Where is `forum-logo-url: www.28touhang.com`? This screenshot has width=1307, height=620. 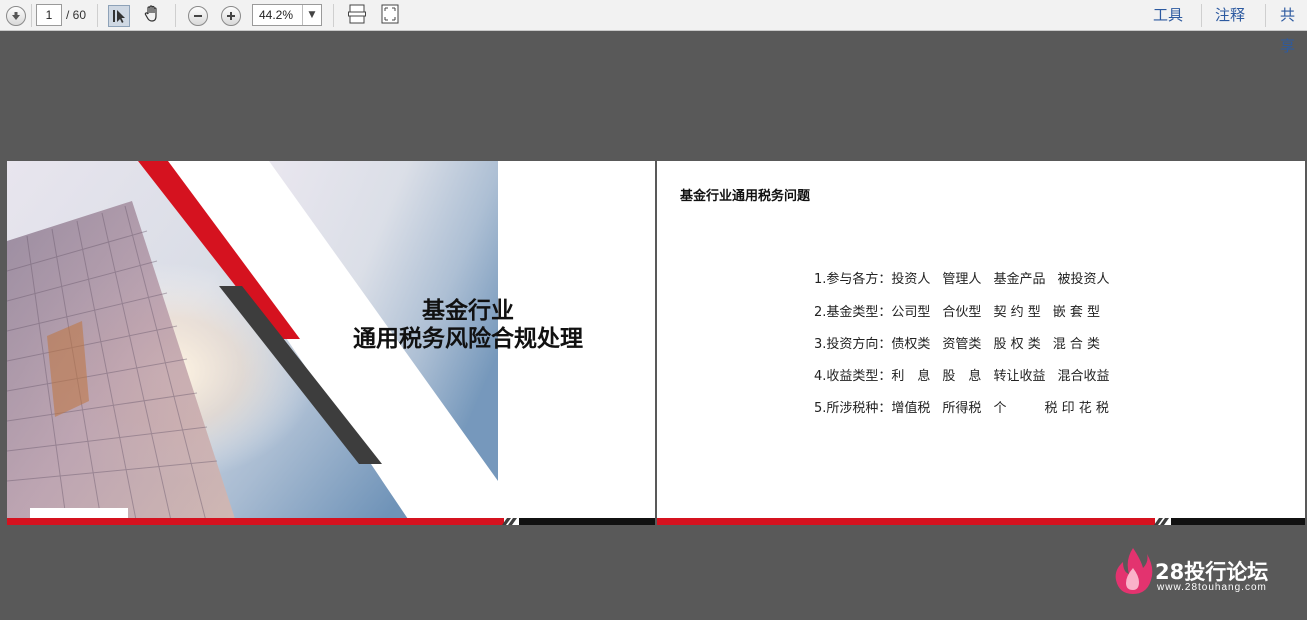 forum-logo-url: www.28touhang.com is located at coordinates (1212, 587).